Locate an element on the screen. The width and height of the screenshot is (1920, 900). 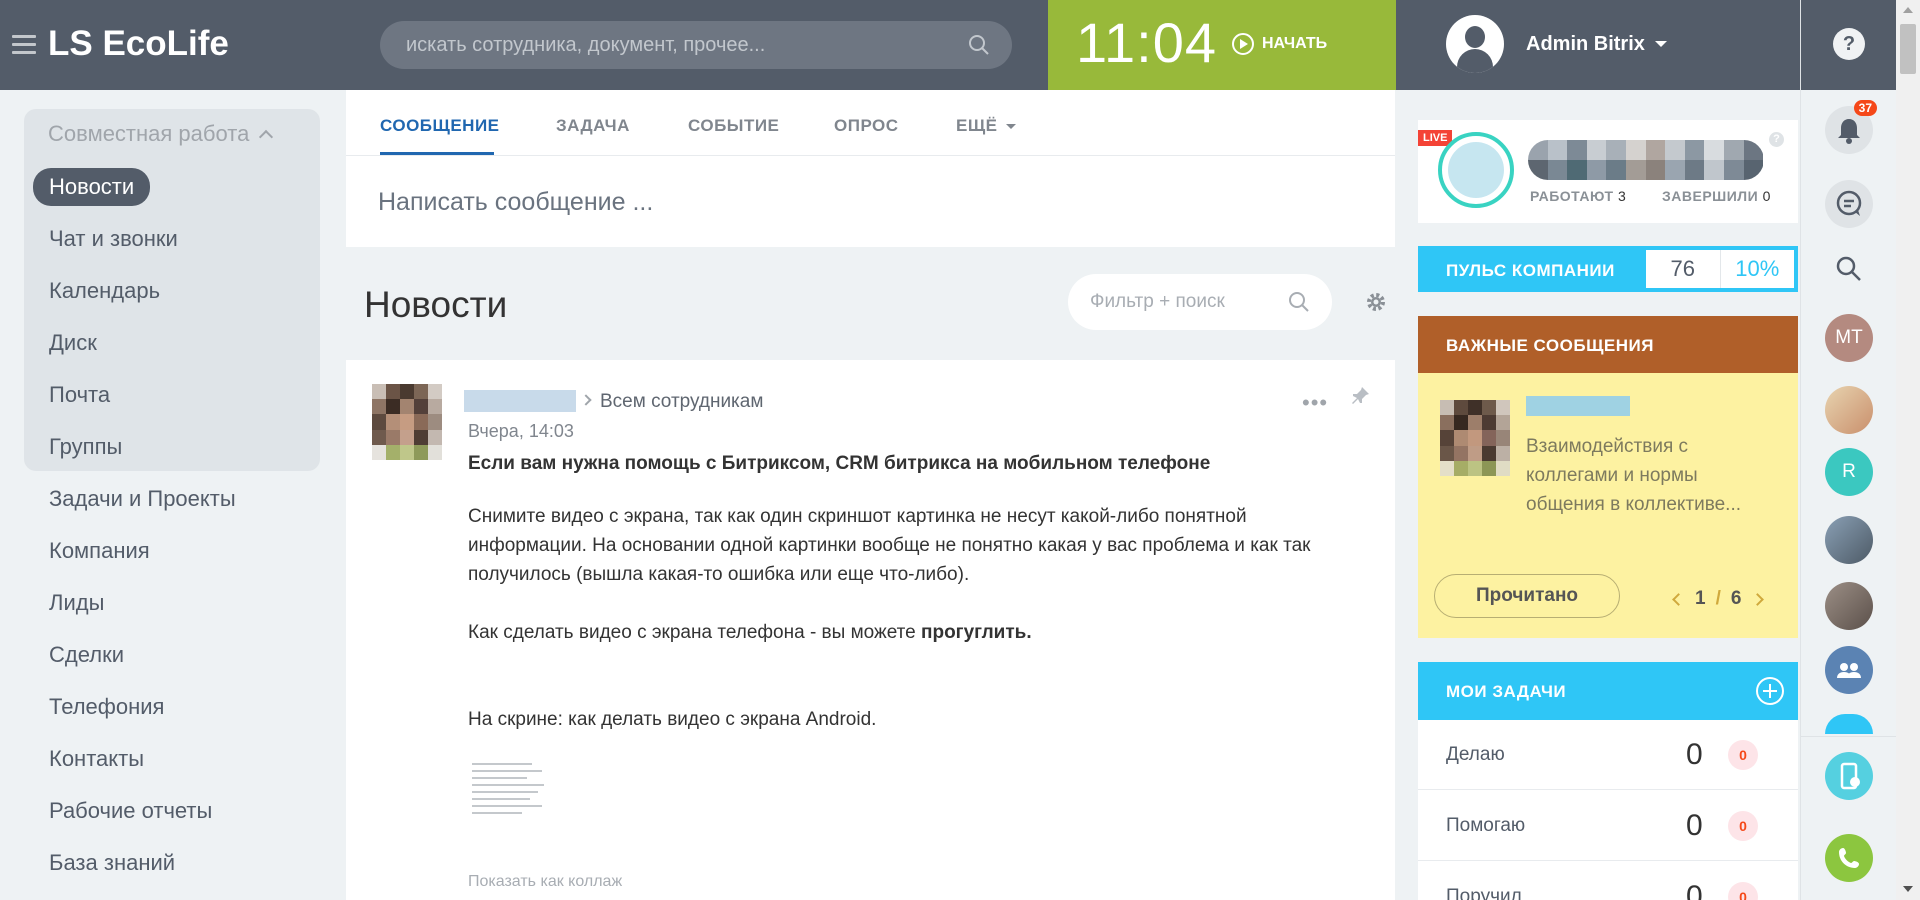
show-collage-link: Показать как коллаж is located at coordinates (545, 882).